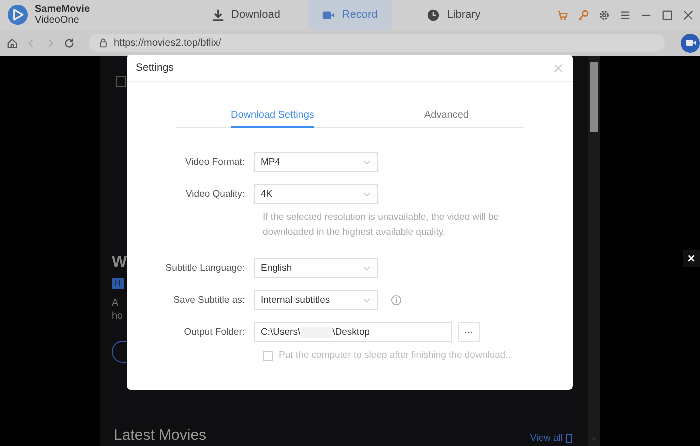  What do you see at coordinates (118, 316) in the screenshot?
I see `movie-description: ho` at bounding box center [118, 316].